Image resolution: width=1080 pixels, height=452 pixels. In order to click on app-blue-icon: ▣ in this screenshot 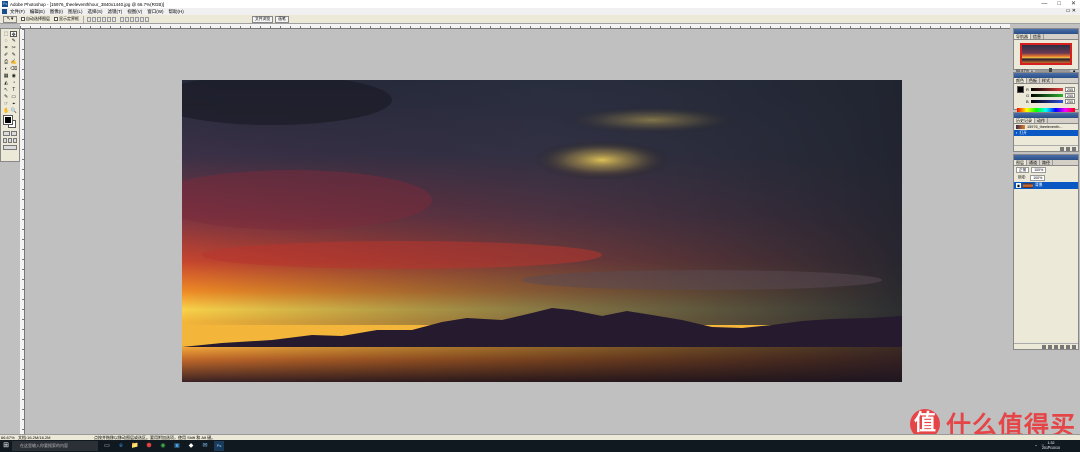, I will do `click(177, 446)`.